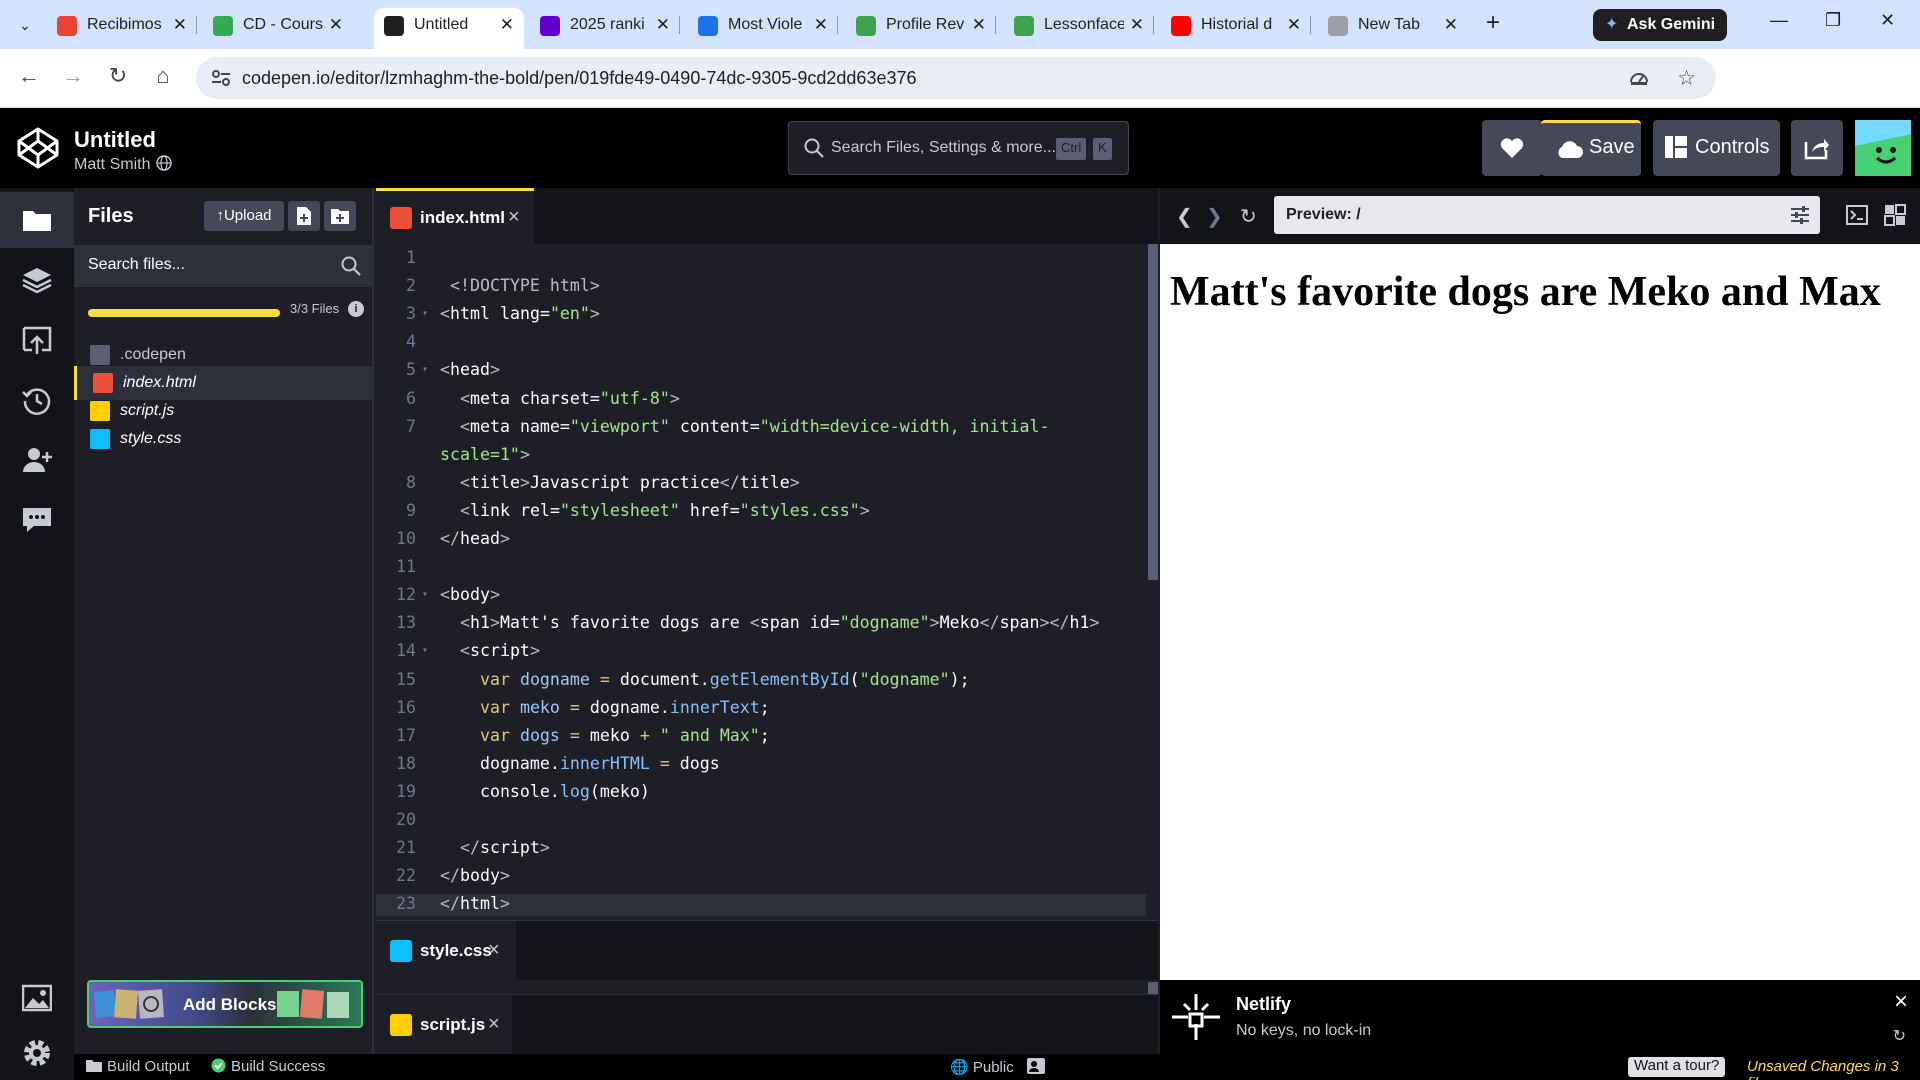  What do you see at coordinates (470, 369) in the screenshot?
I see `code-line: <head>` at bounding box center [470, 369].